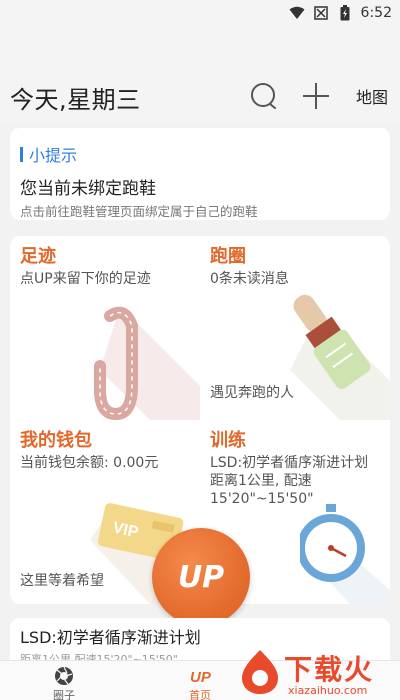 The image size is (400, 700). I want to click on page-title: 今天,星期三, so click(75, 100).